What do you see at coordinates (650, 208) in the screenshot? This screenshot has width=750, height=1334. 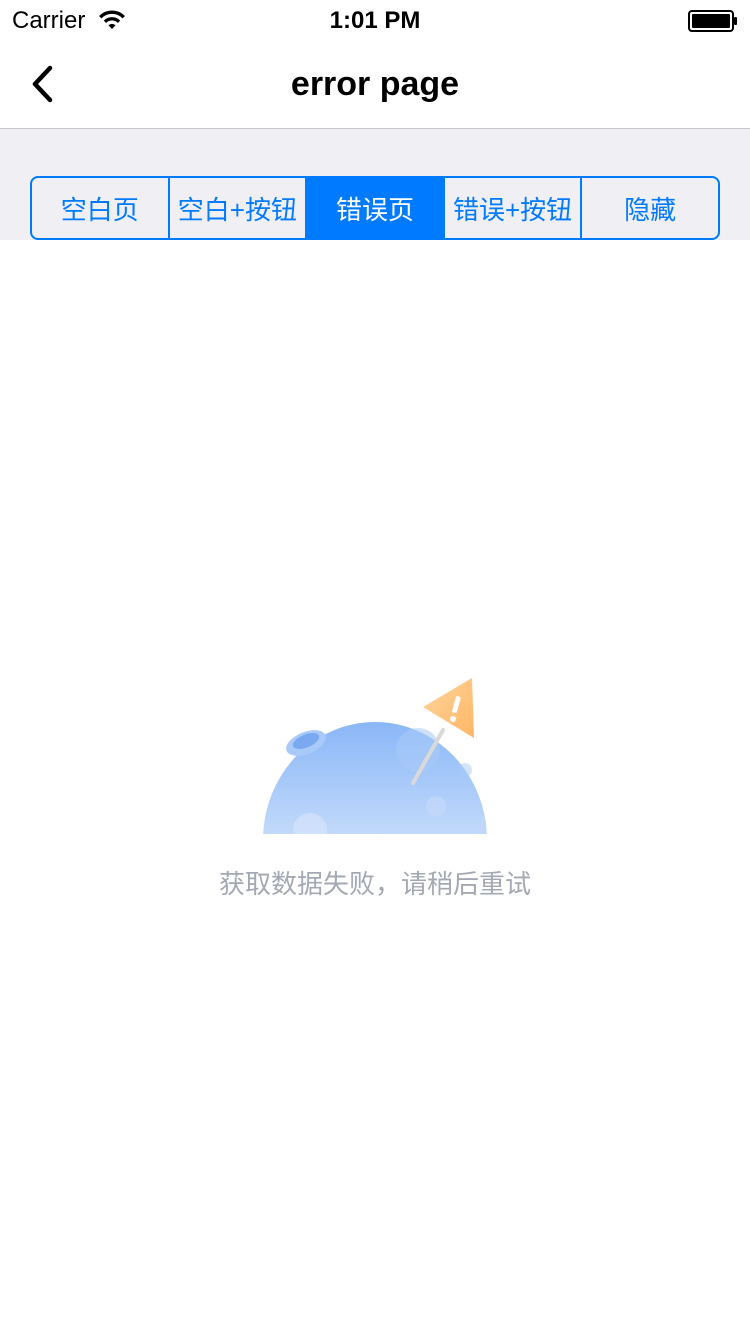 I see `segment-hide: 隐藏` at bounding box center [650, 208].